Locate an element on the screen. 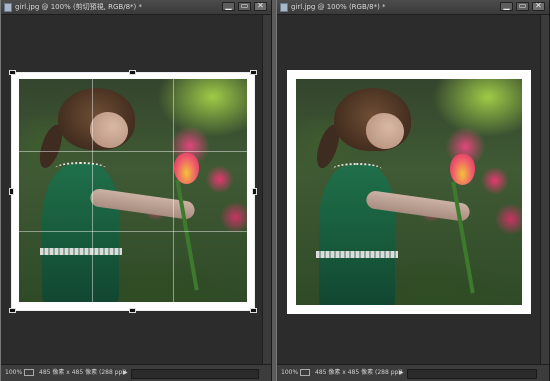 The width and height of the screenshot is (550, 381). crop-handle-right is located at coordinates (254, 191).